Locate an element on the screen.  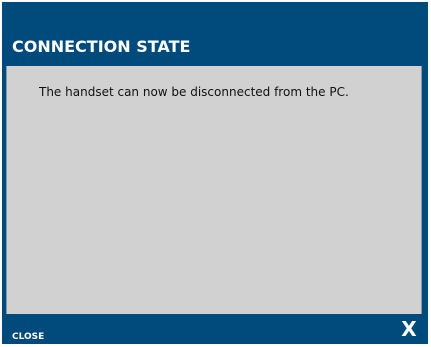
close-button: CLOSE is located at coordinates (28, 337).